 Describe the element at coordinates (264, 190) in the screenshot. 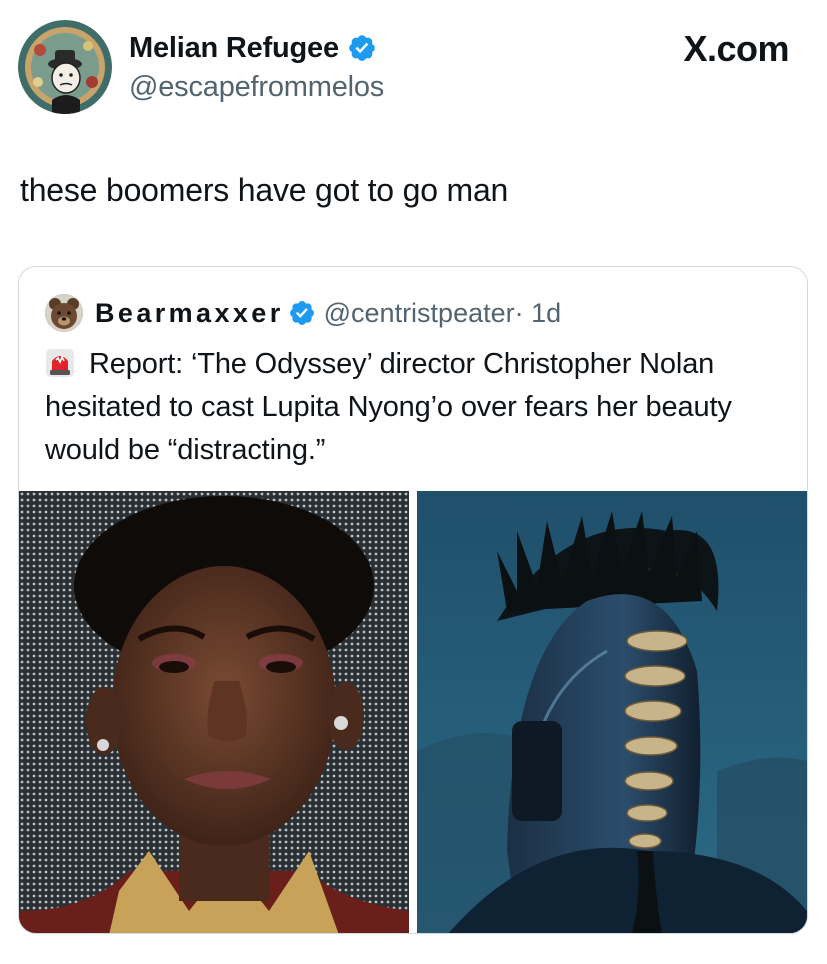

I see `tweet-text: these boomers have got to go man` at that location.